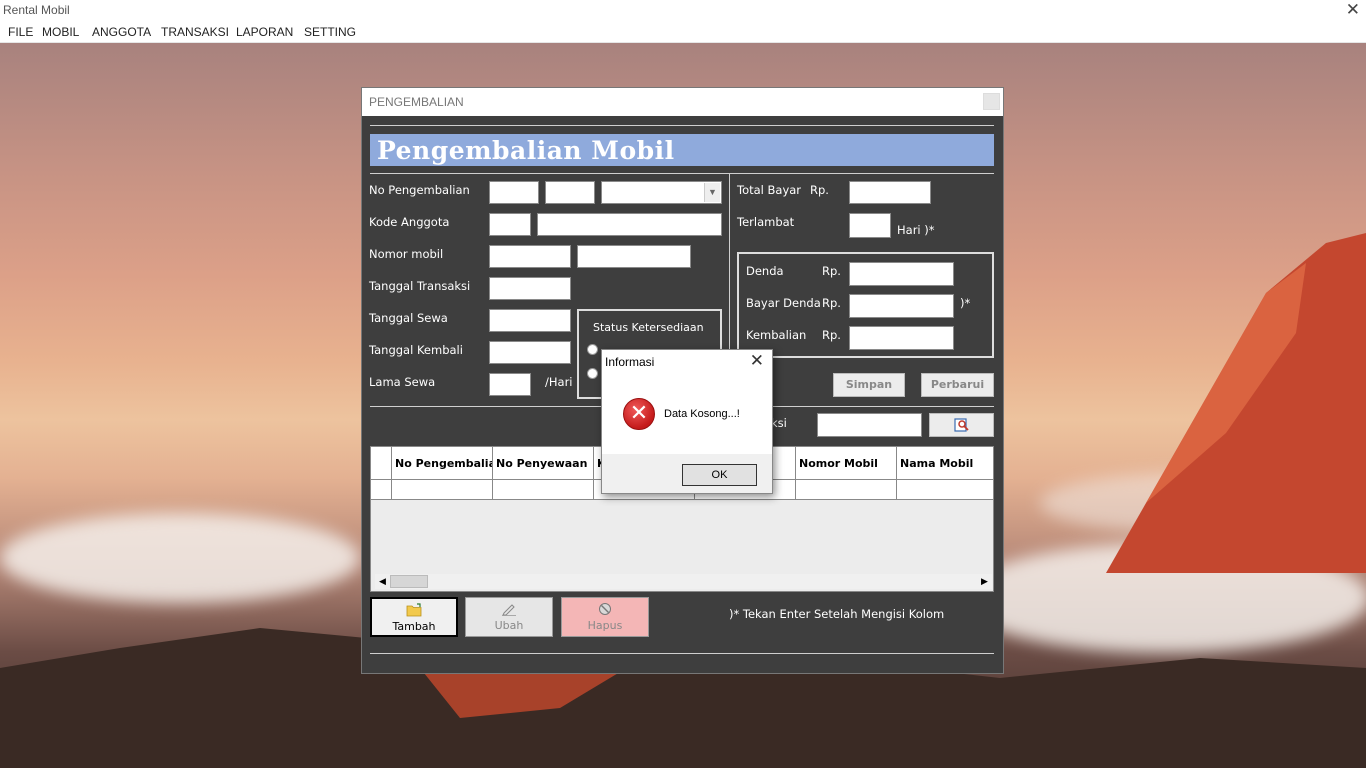 The image size is (1366, 768). Describe the element at coordinates (661, 192) in the screenshot. I see `no-pengembalian-combo: ▼` at that location.